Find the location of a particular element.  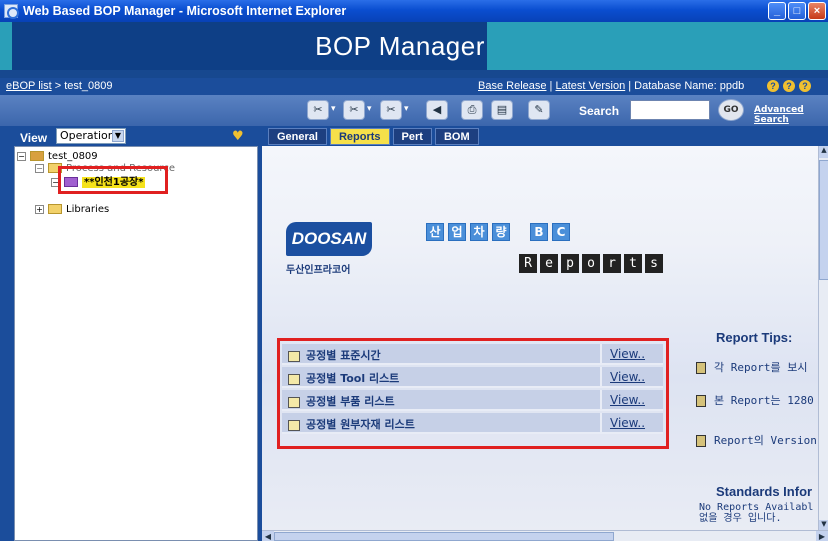

minimize-button: _ is located at coordinates (777, 11).